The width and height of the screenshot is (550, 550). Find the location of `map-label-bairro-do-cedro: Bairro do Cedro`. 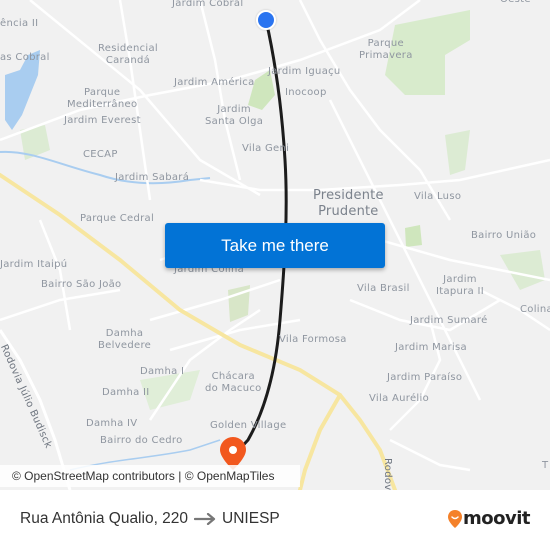

map-label-bairro-do-cedro: Bairro do Cedro is located at coordinates (141, 440).